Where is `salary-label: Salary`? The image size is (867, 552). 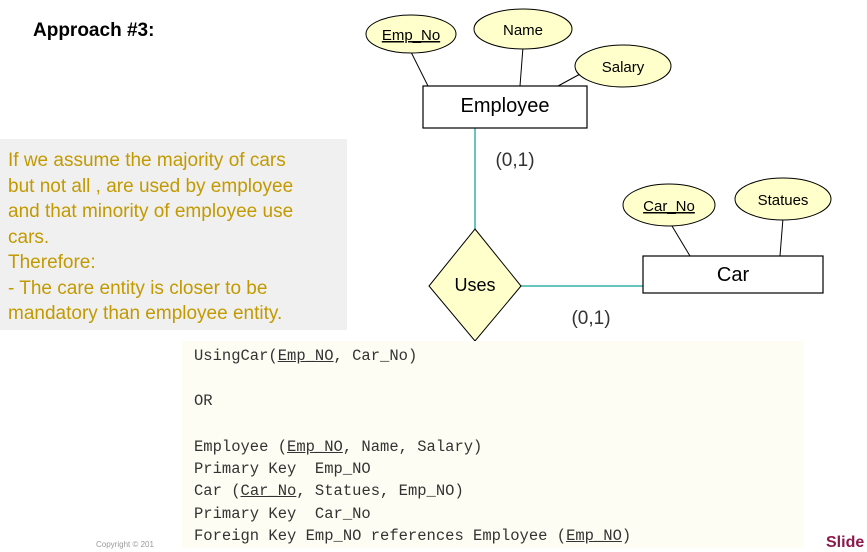
salary-label: Salary is located at coordinates (623, 67).